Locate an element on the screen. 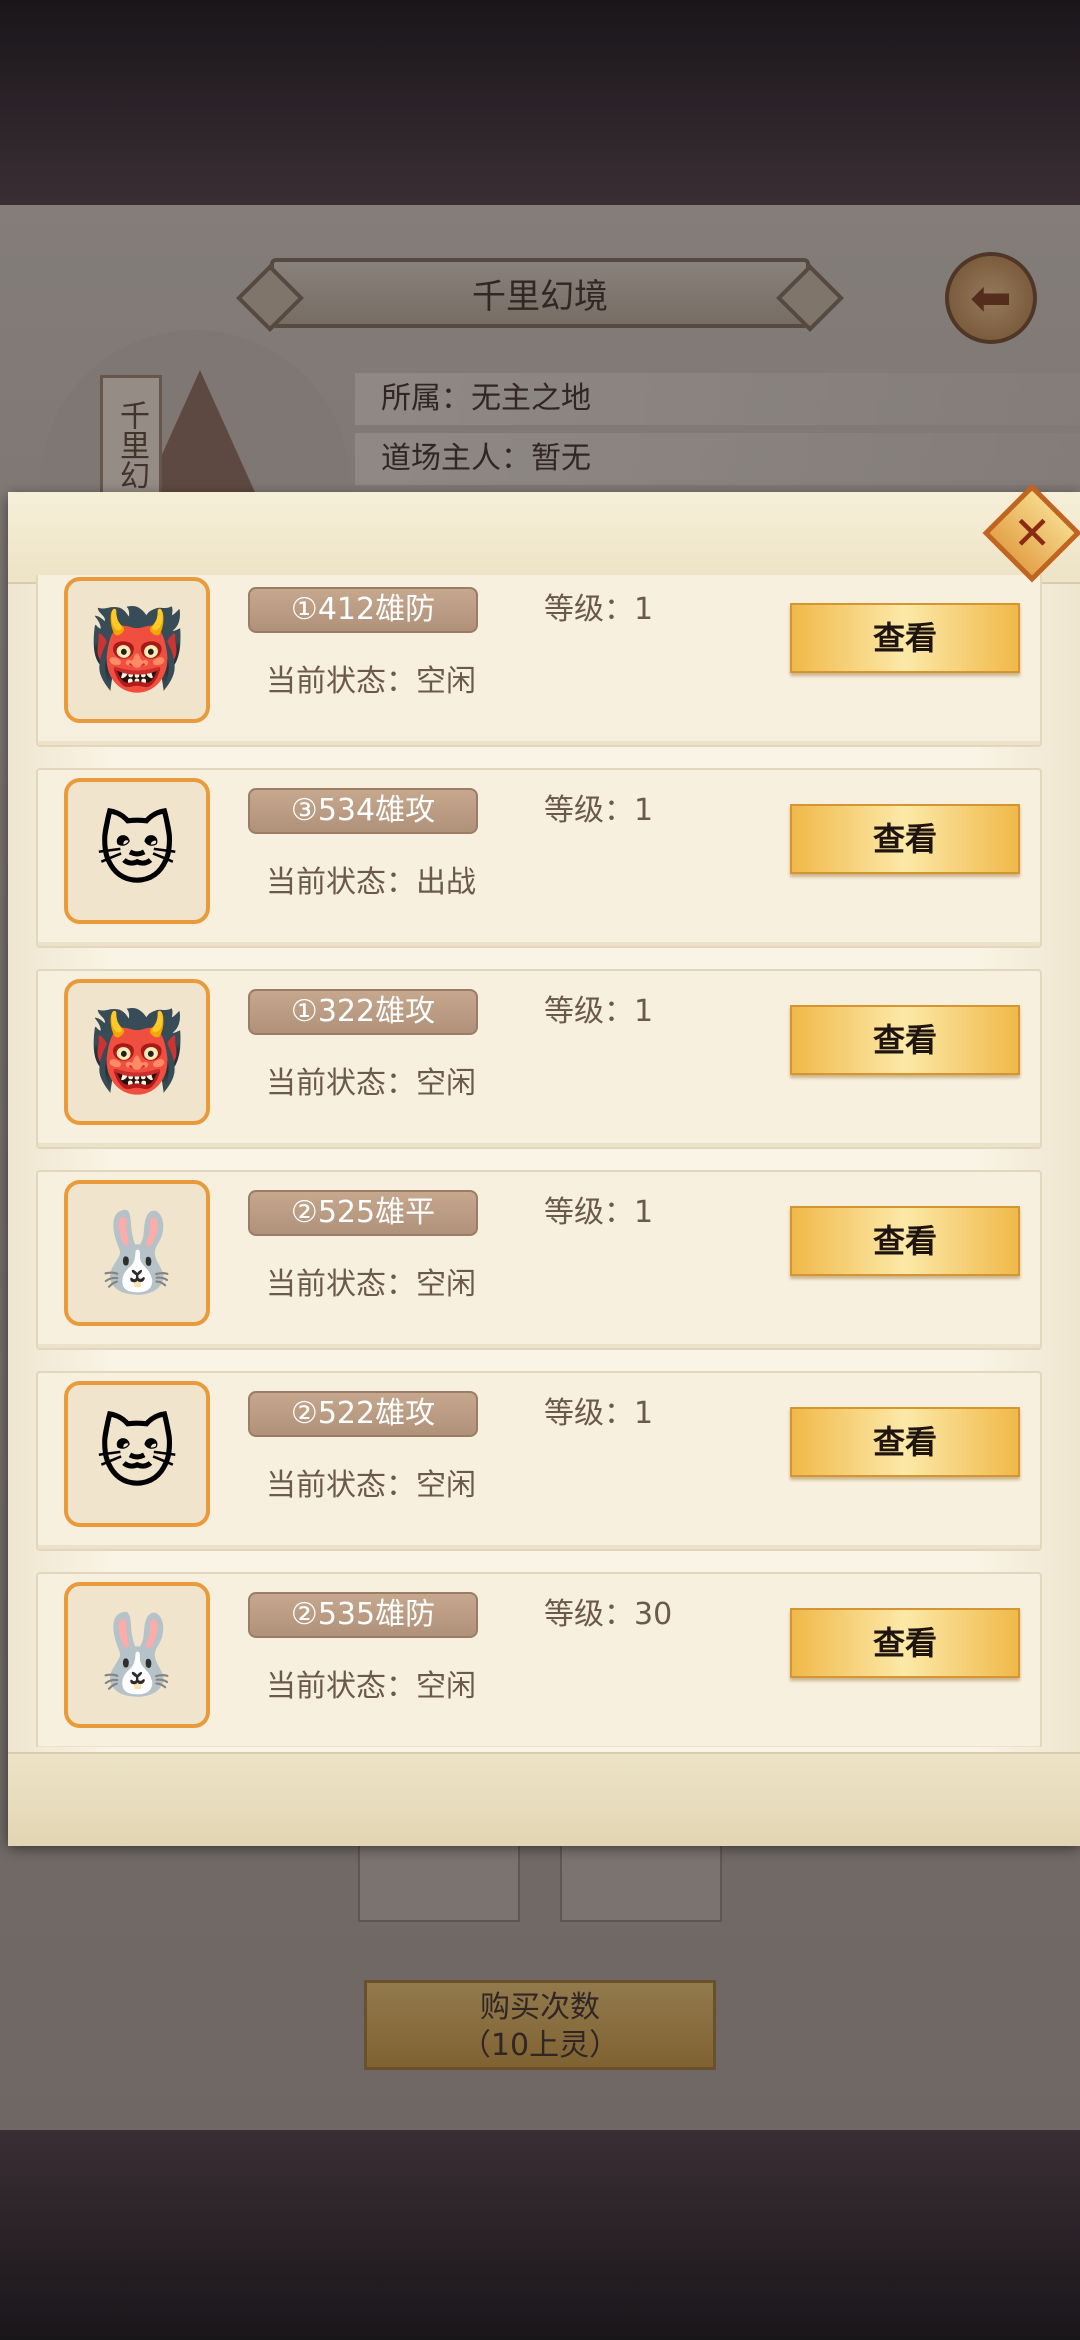 This screenshot has height=2340, width=1080. pet-level: 等级：30 is located at coordinates (608, 1614).